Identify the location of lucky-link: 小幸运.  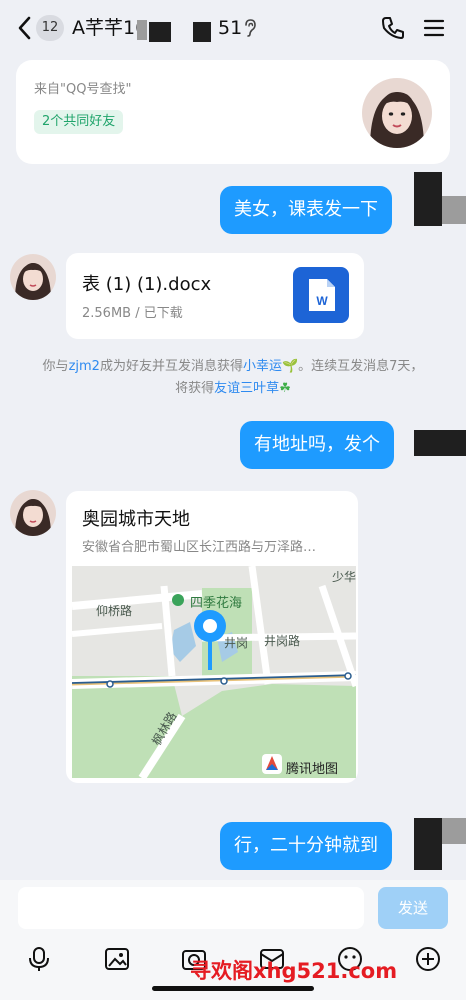
(262, 366).